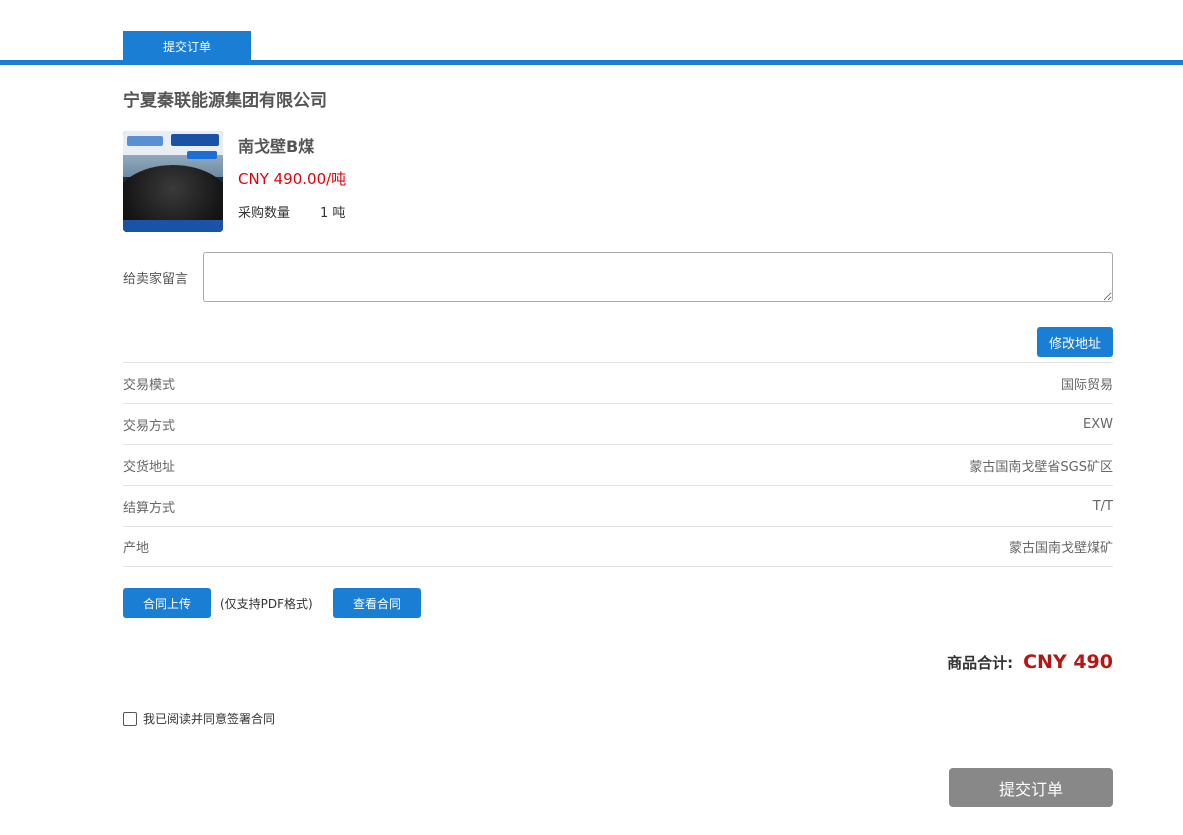 The height and width of the screenshot is (835, 1183). Describe the element at coordinates (658, 277) in the screenshot. I see `message-to-seller-input` at that location.